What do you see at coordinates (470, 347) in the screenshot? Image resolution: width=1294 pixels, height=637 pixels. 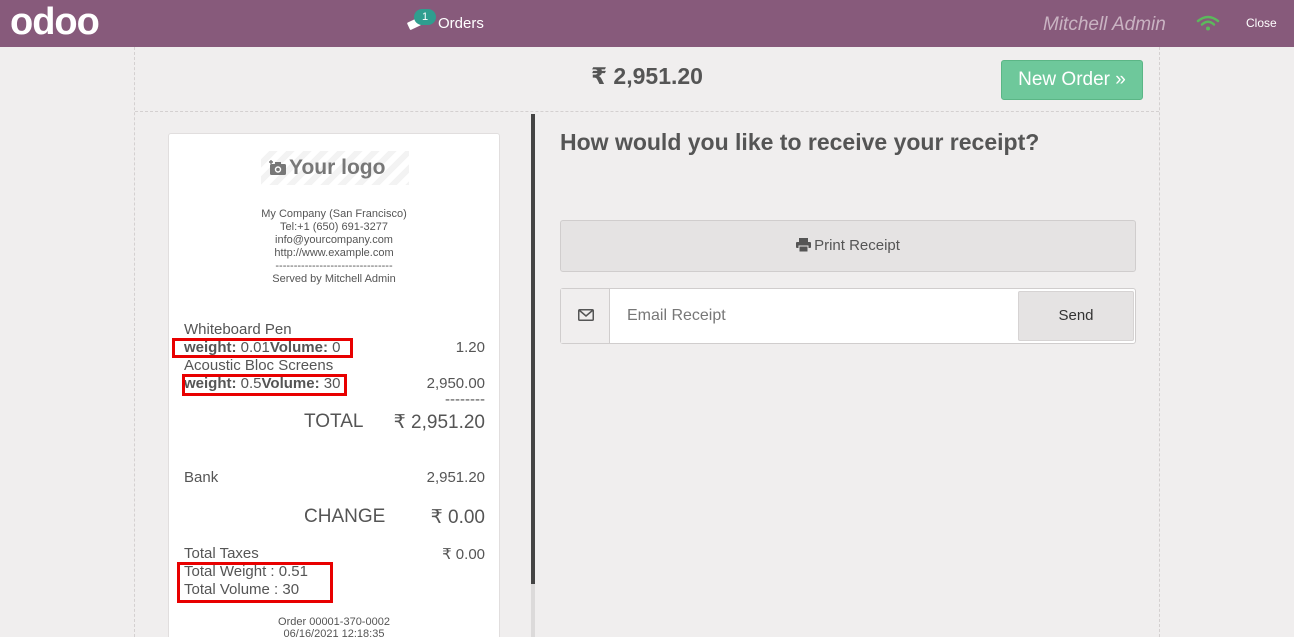 I see `receipt-item-price: 1.20` at bounding box center [470, 347].